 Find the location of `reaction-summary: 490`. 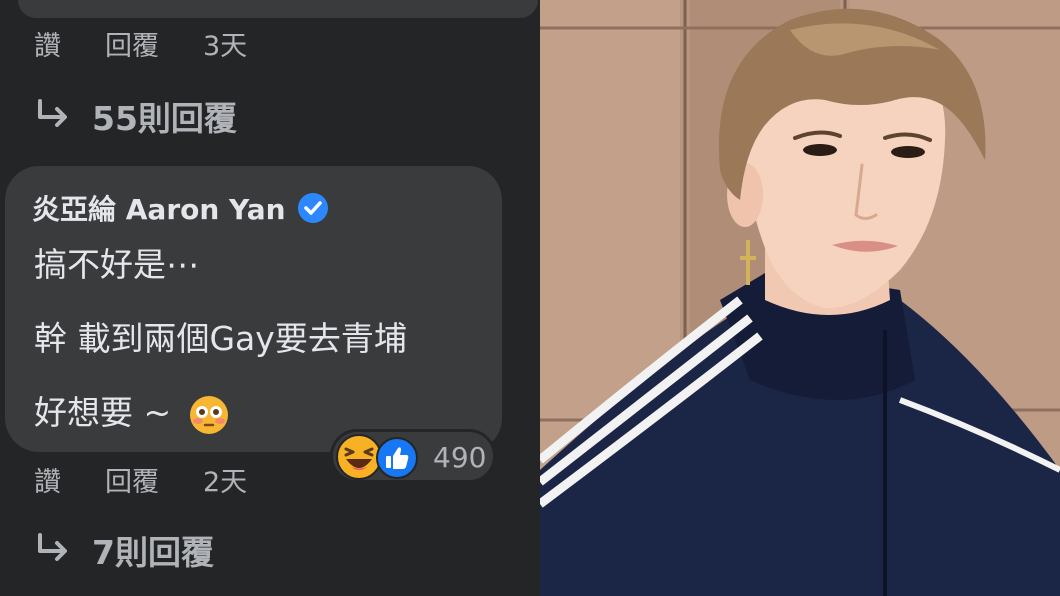

reaction-summary: 490 is located at coordinates (413, 456).